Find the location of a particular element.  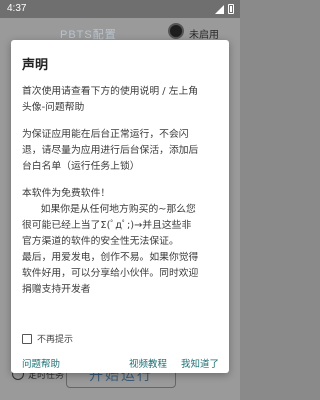

status-time: 4:37 is located at coordinates (17, 8).